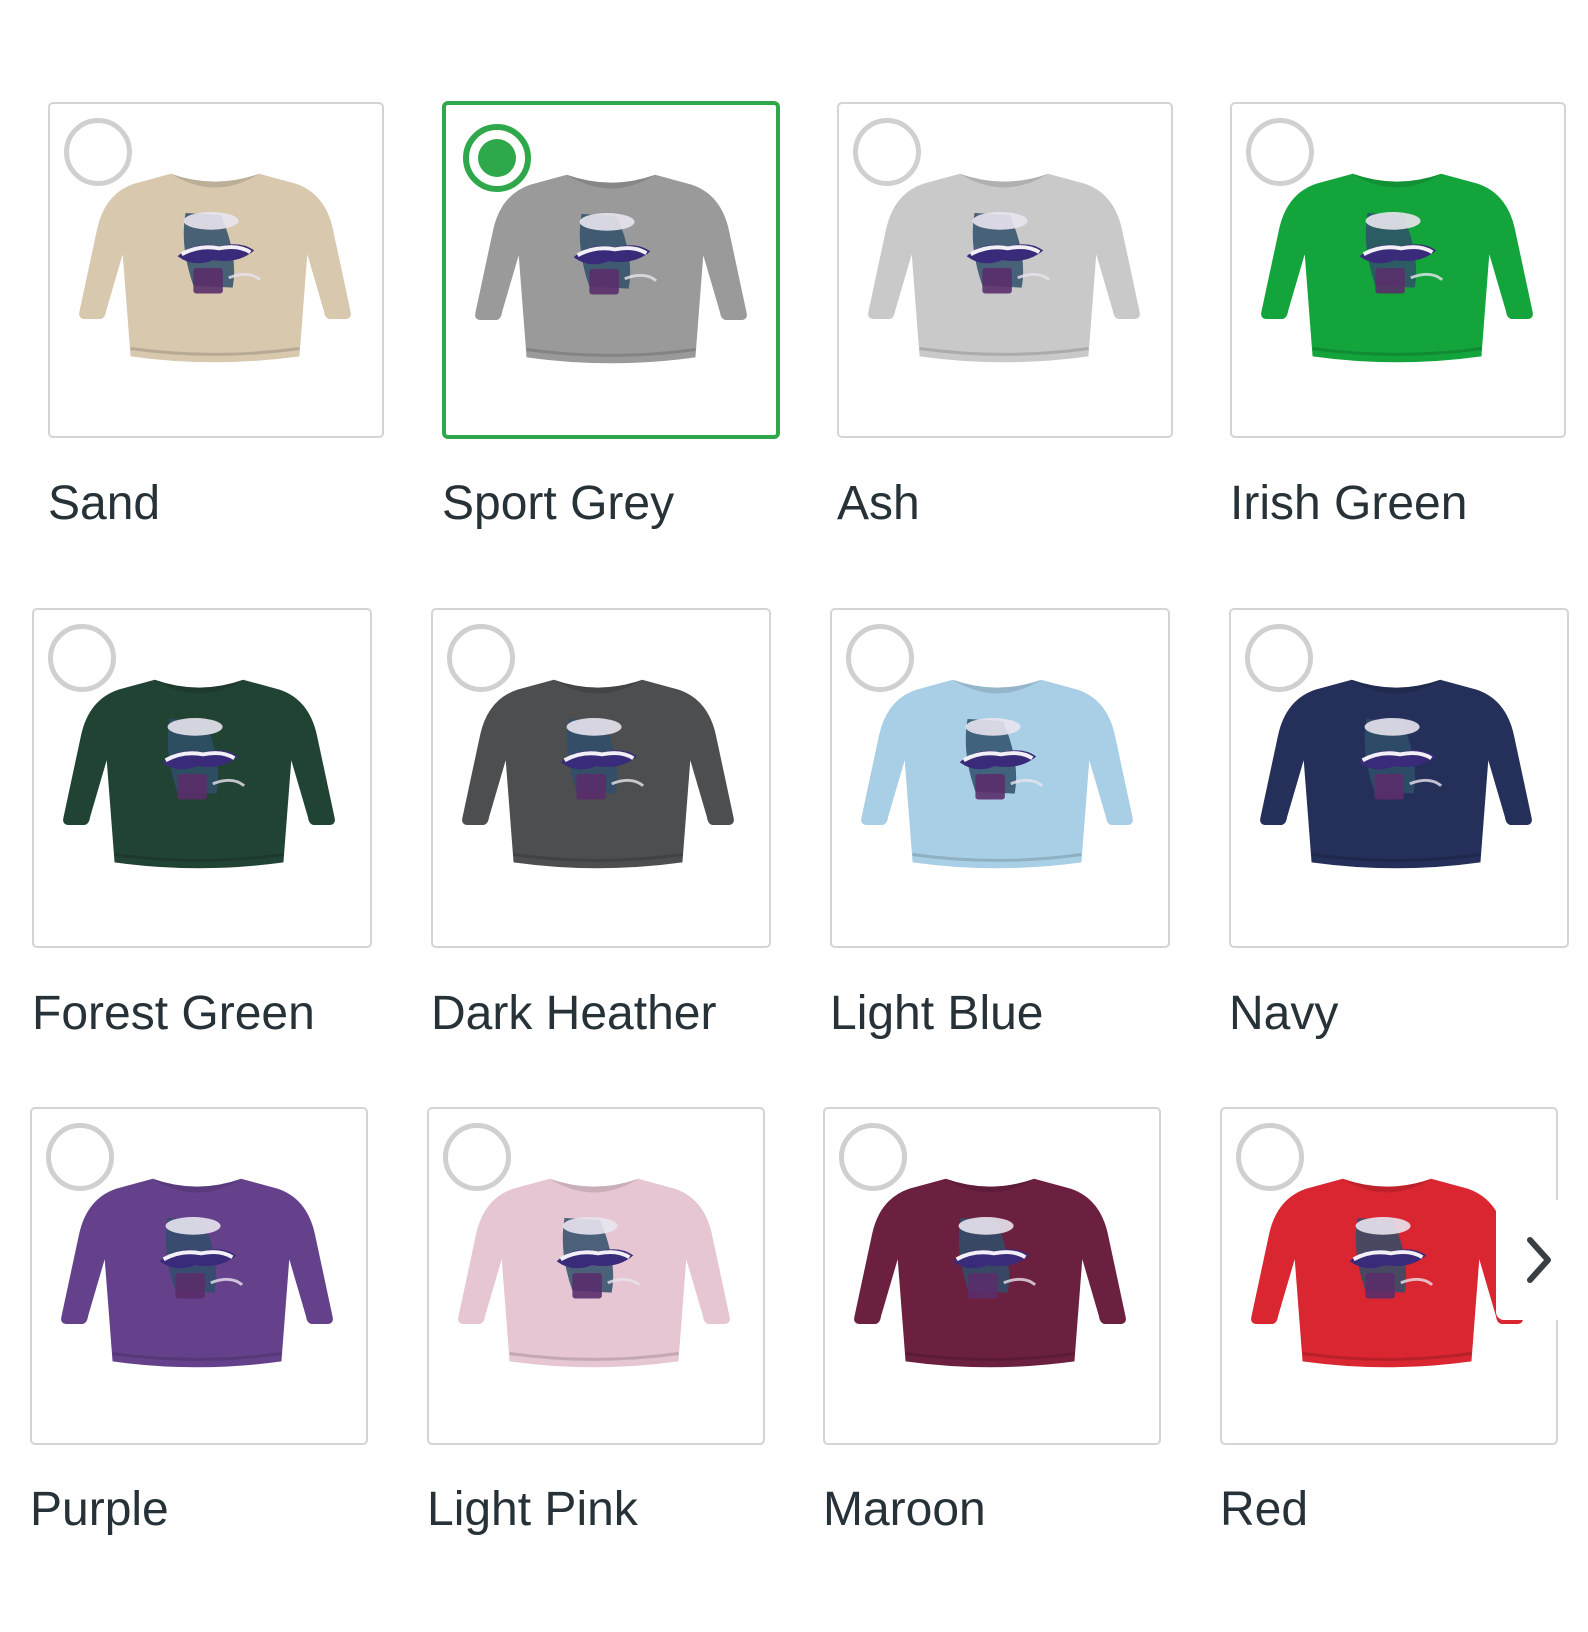 The height and width of the screenshot is (1632, 1588). What do you see at coordinates (99, 1509) in the screenshot?
I see `swatch-label-purple: Purple` at bounding box center [99, 1509].